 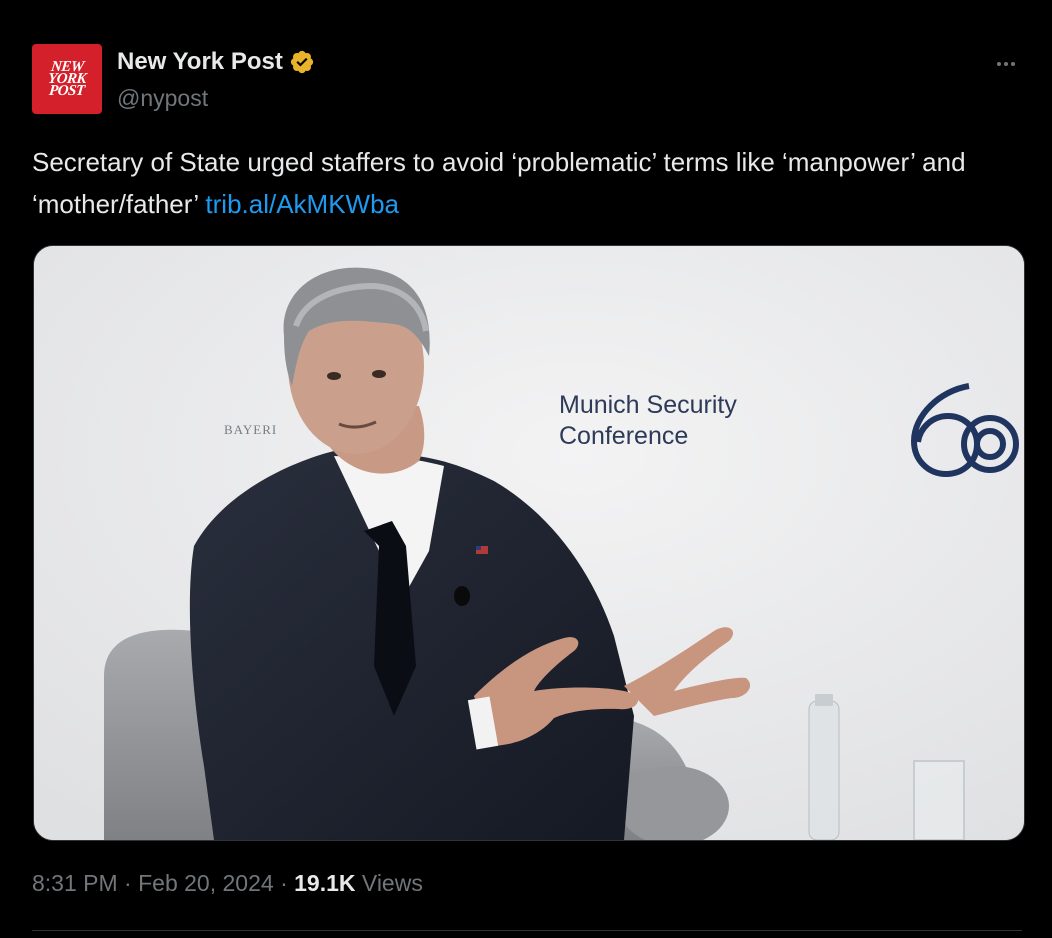 I want to click on more-button, so click(x=1006, y=64).